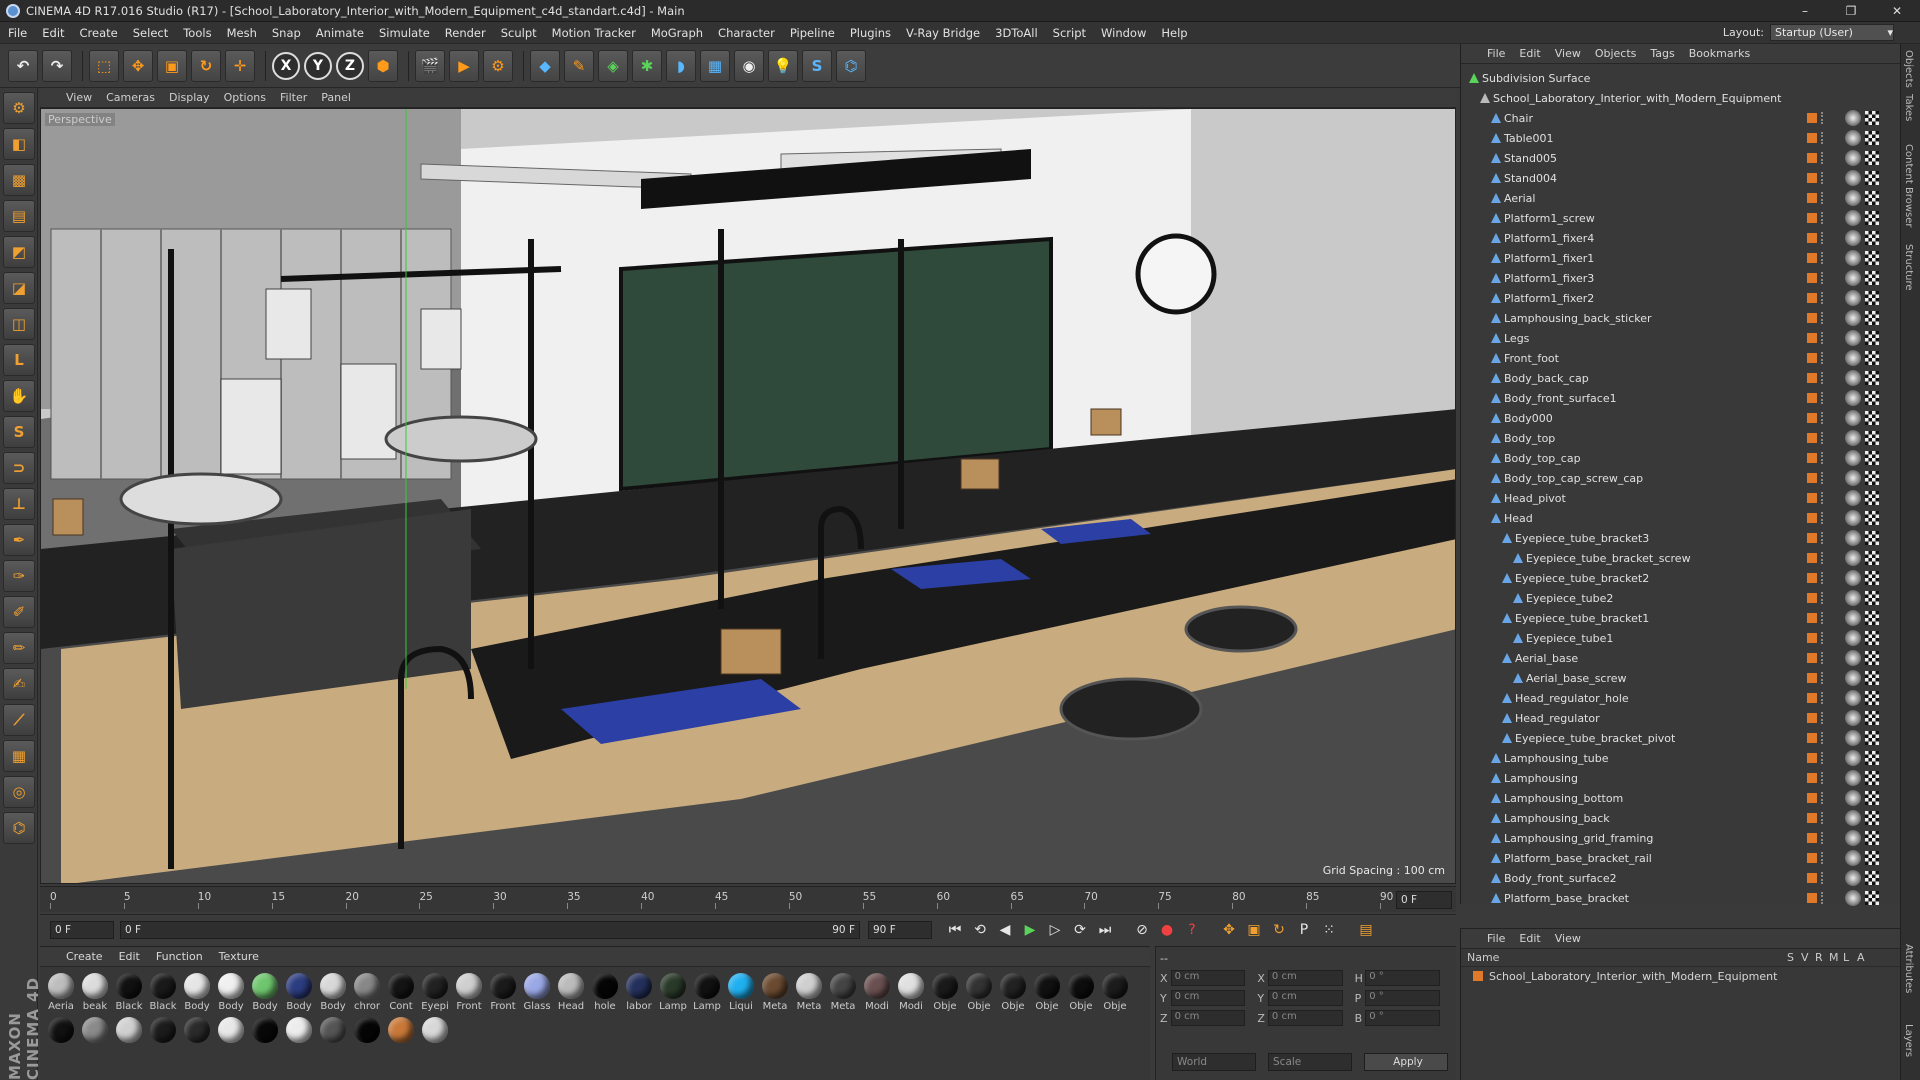 This screenshot has height=1080, width=1920. Describe the element at coordinates (812, 33) in the screenshot. I see `menu-pipeline: Pipeline` at that location.